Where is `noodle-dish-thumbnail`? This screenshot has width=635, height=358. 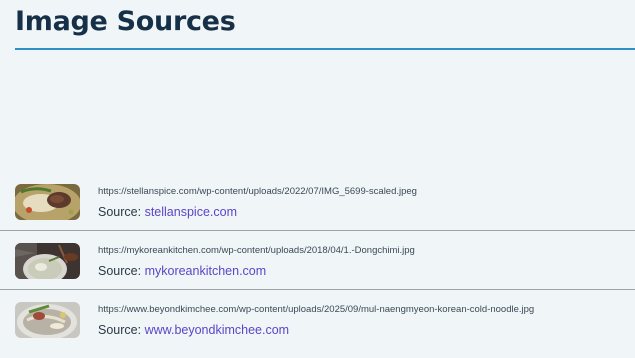
noodle-dish-thumbnail is located at coordinates (47, 202).